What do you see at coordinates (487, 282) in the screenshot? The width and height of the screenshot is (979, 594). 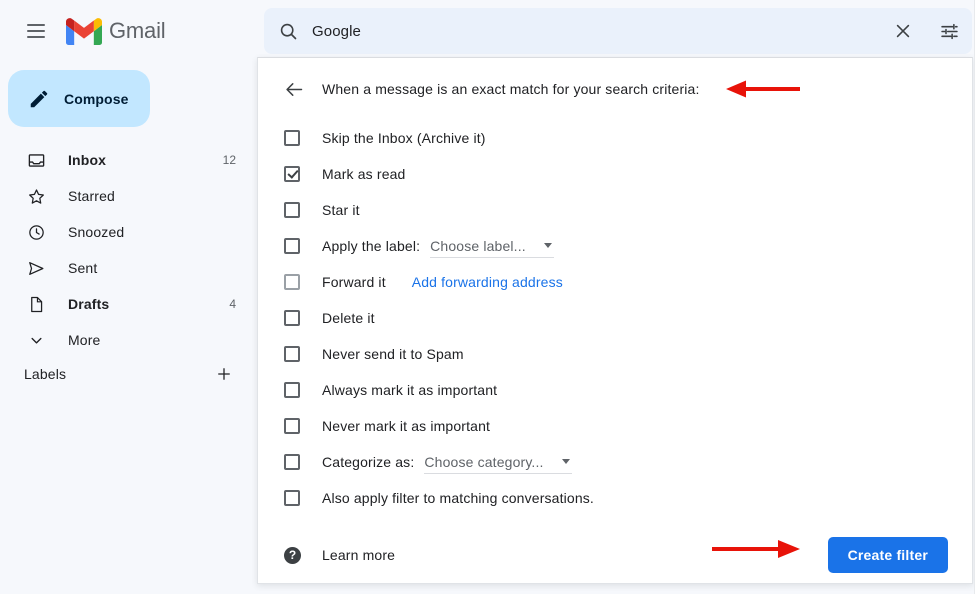 I see `add-forwarding-address-link: Add forwarding address` at bounding box center [487, 282].